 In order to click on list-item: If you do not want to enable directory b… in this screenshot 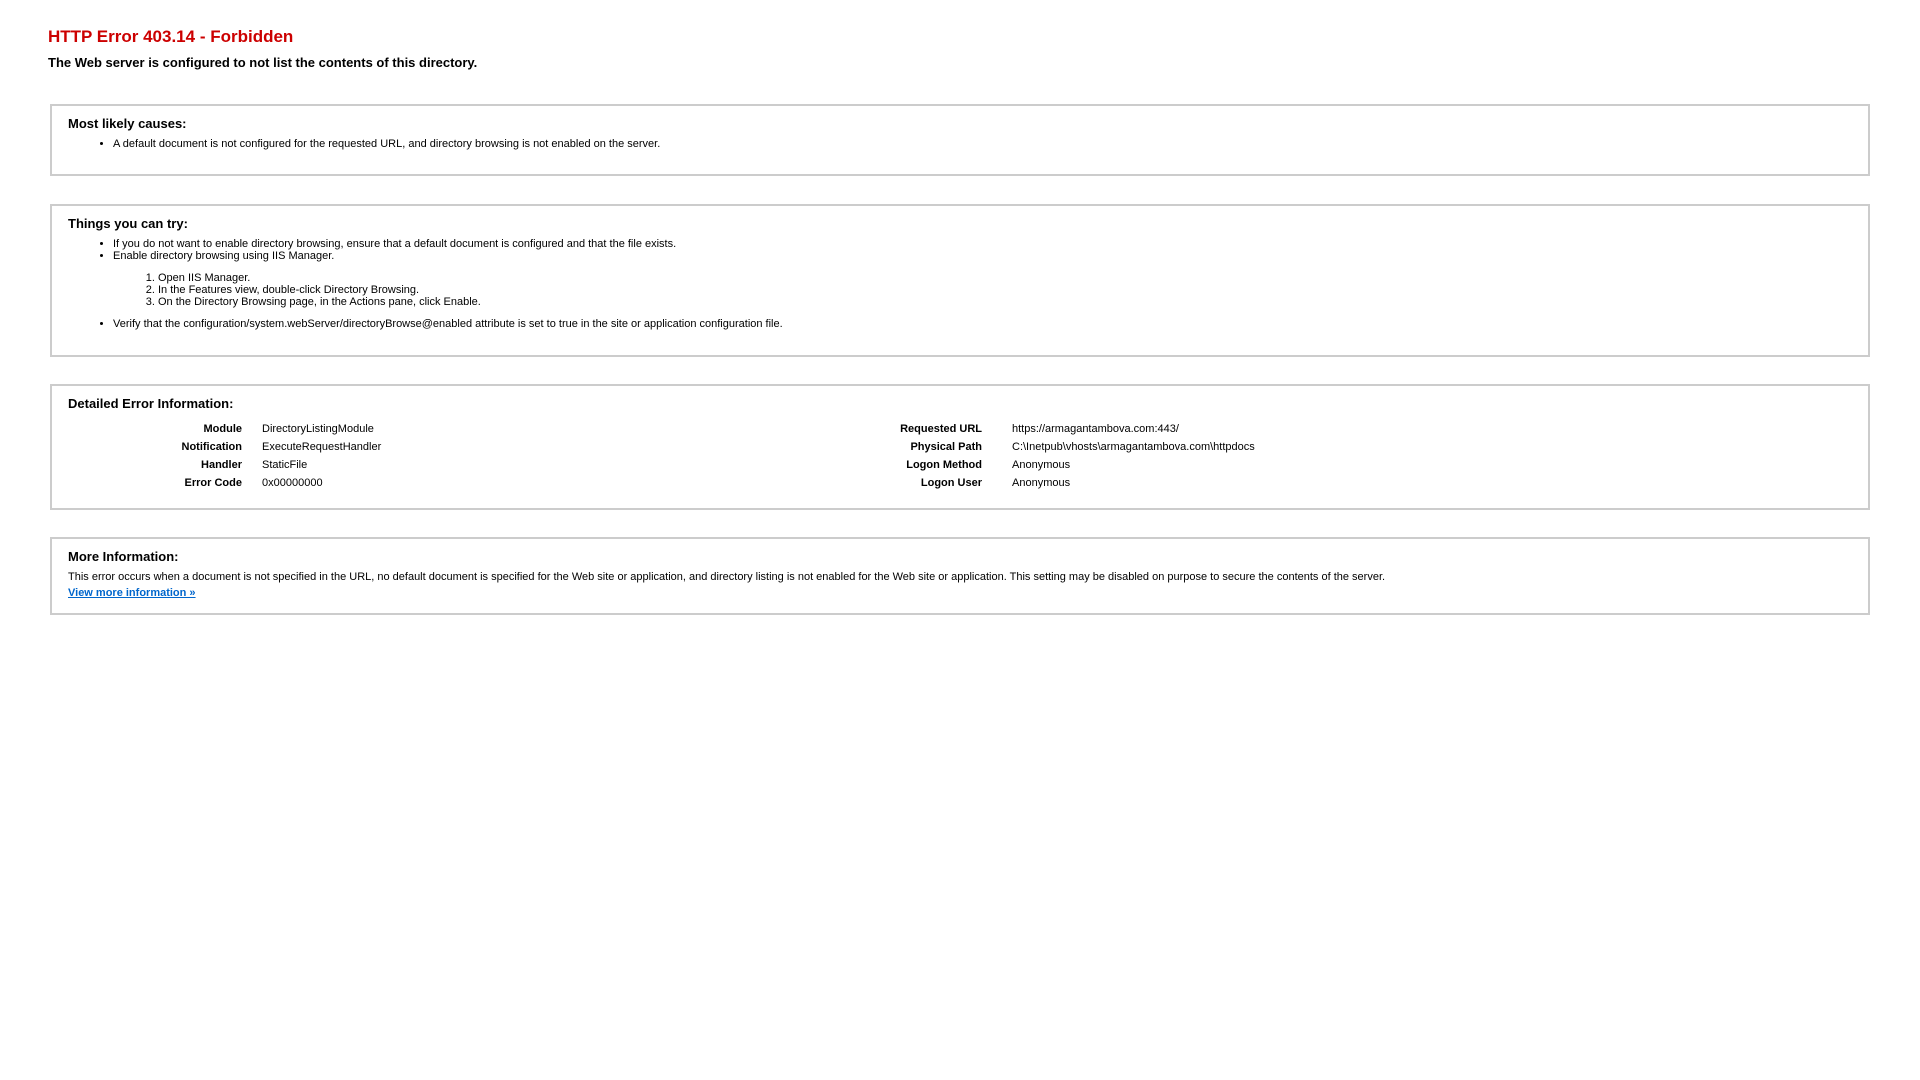, I will do `click(982, 244)`.